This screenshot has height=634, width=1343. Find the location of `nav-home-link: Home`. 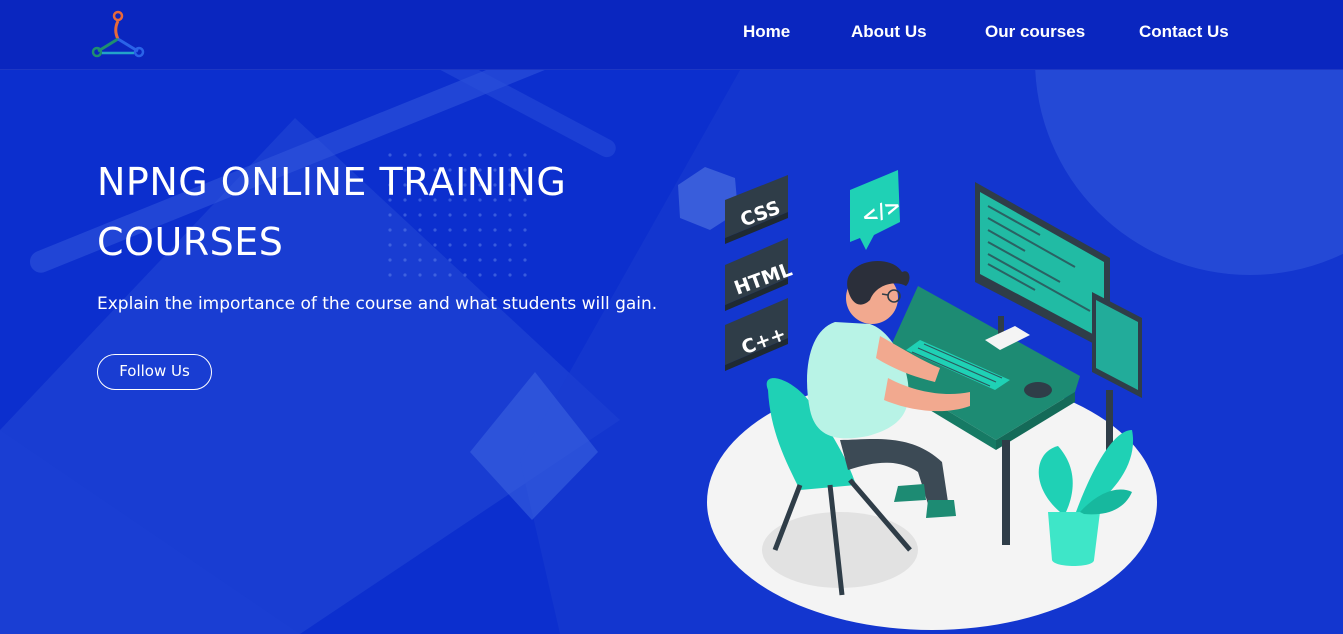

nav-home-link: Home is located at coordinates (766, 32).